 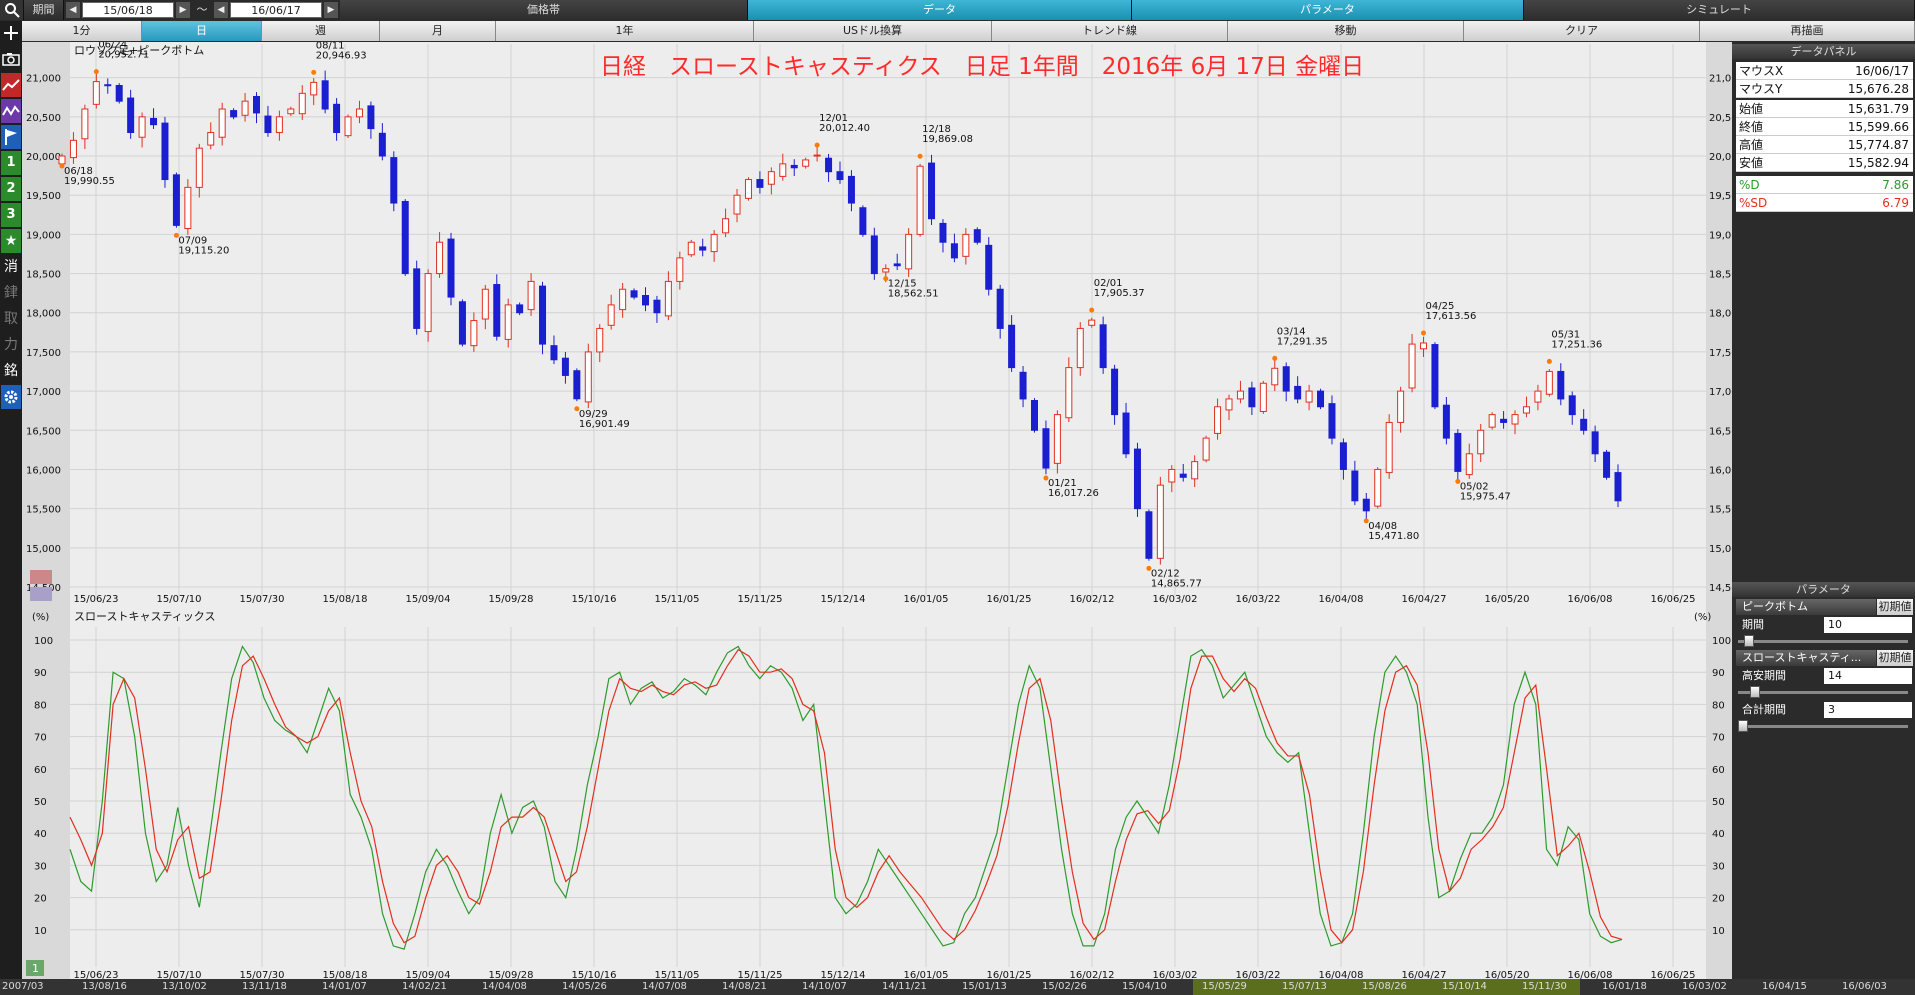 What do you see at coordinates (1868, 625) in the screenshot?
I see `param-value-field: 10` at bounding box center [1868, 625].